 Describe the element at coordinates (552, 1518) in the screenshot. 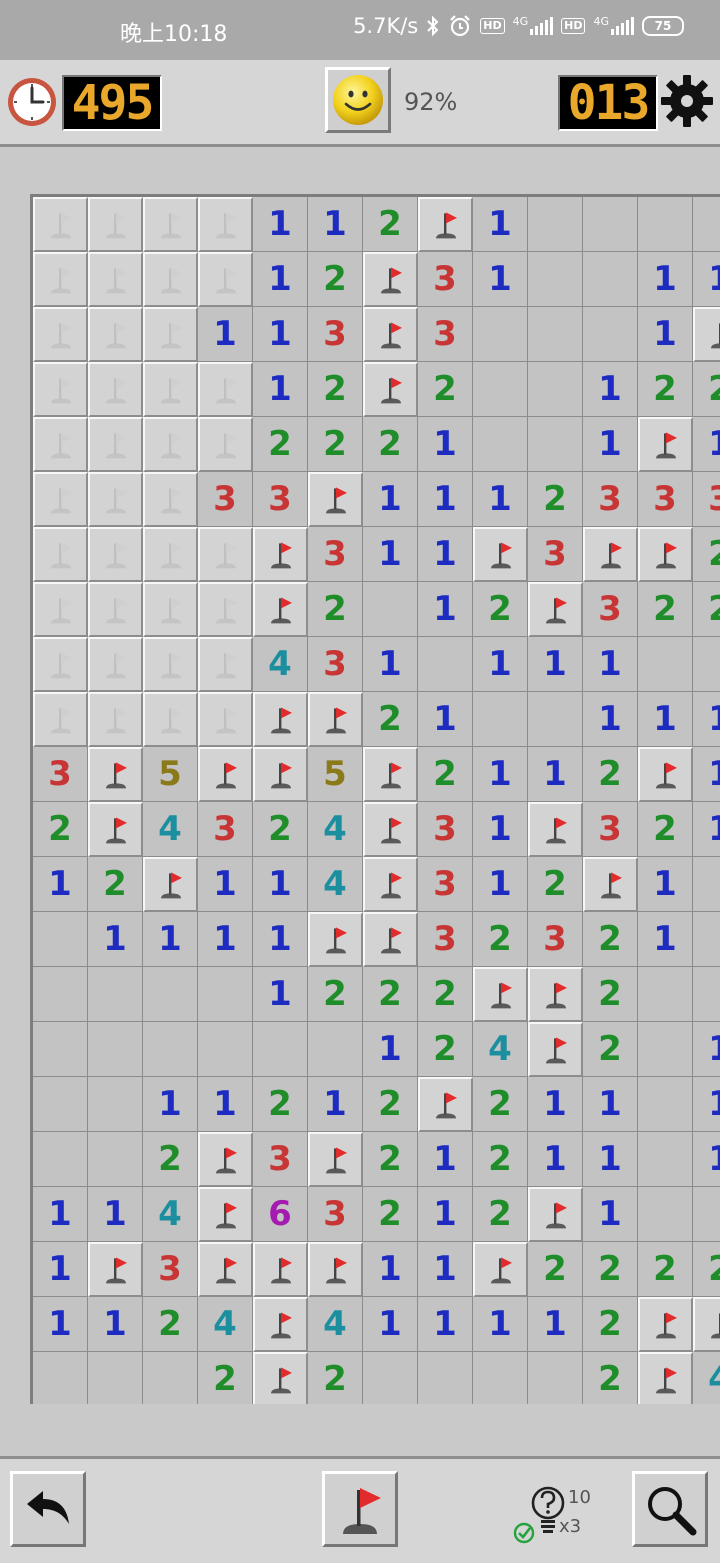

I see `hint-button: 10 x3` at that location.